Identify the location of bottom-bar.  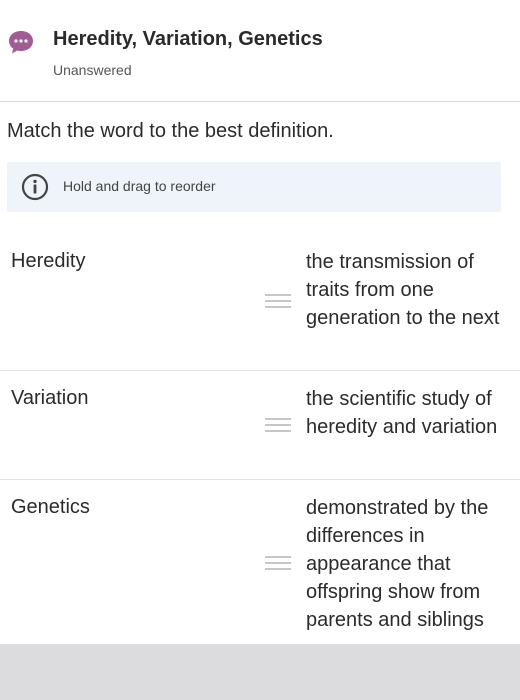
(260, 672).